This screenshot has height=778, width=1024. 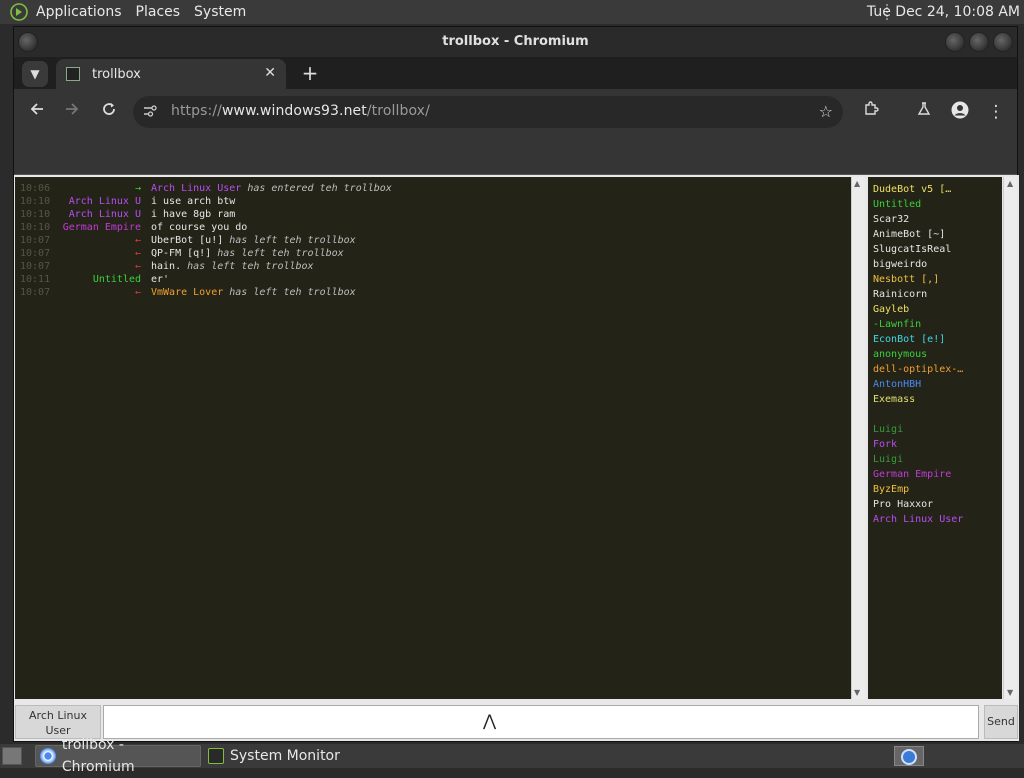 What do you see at coordinates (37, 112) in the screenshot?
I see `back-button` at bounding box center [37, 112].